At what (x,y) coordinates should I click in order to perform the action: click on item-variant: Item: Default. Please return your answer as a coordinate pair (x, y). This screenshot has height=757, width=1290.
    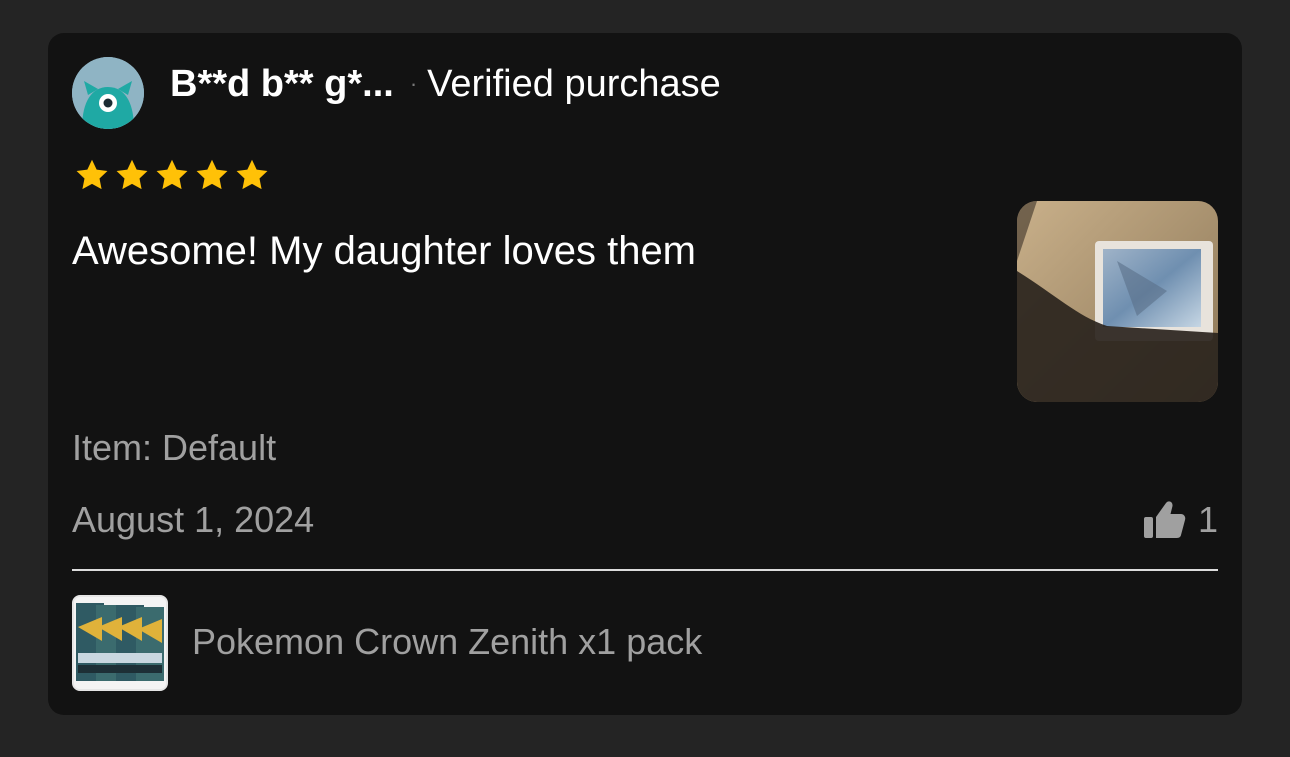
    Looking at the image, I should click on (174, 447).